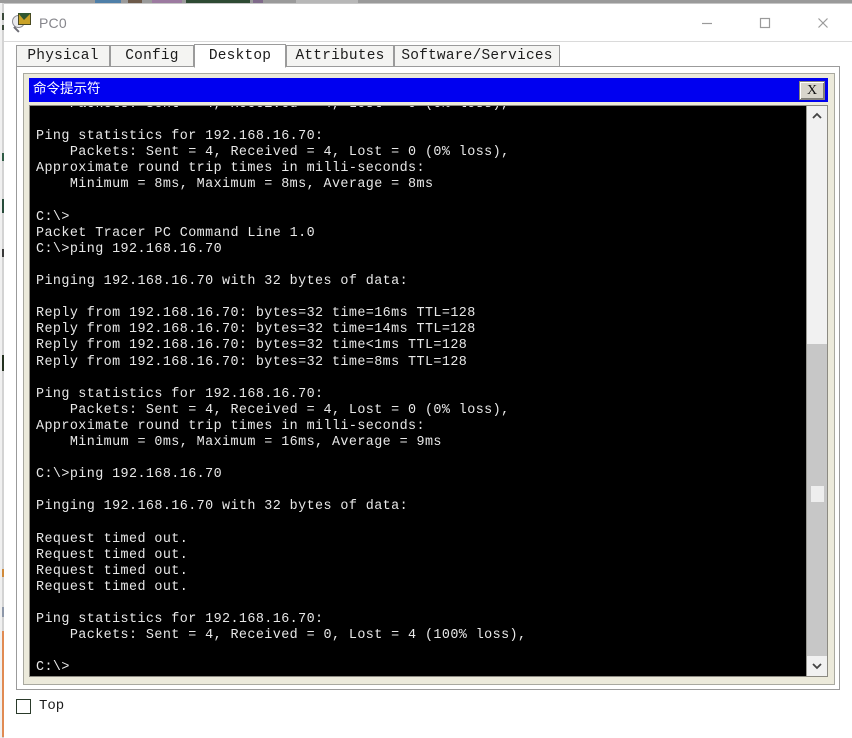  I want to click on scrollbar-up-button, so click(817, 116).